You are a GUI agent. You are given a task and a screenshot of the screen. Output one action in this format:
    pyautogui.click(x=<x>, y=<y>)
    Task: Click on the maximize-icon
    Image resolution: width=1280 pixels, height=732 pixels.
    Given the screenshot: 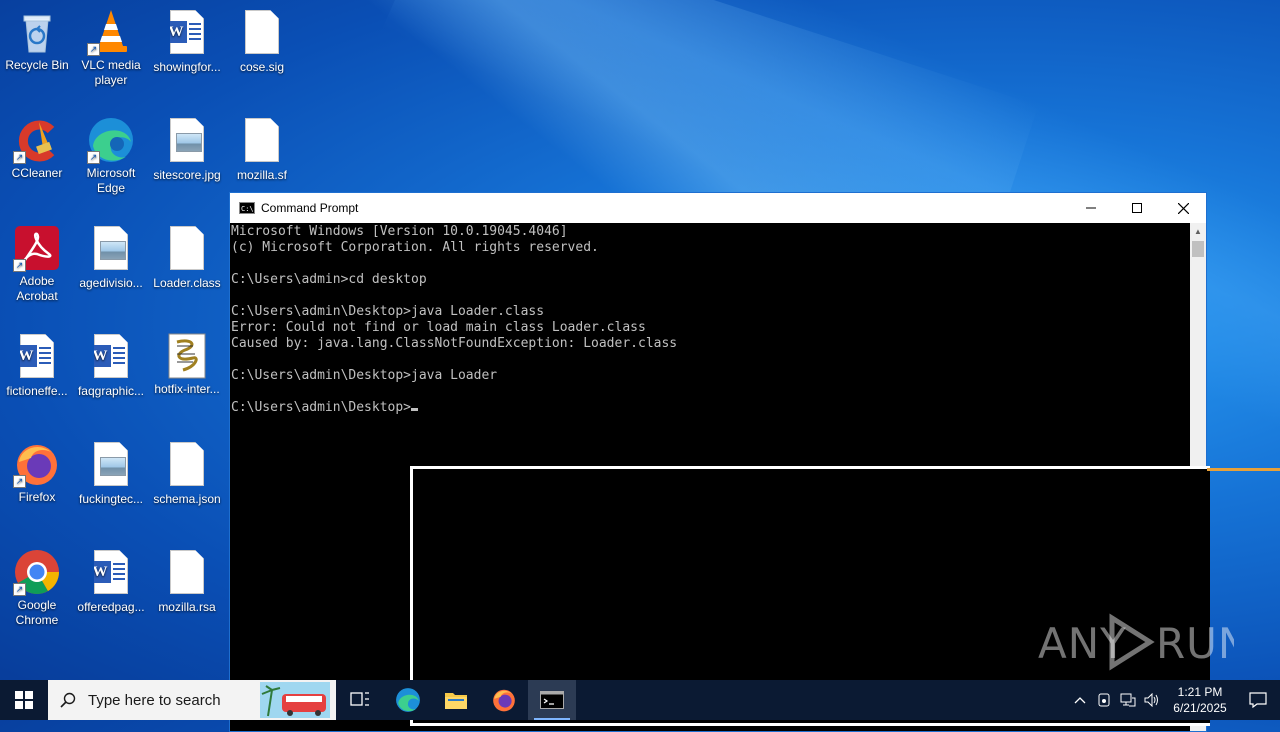 What is the action you would take?
    pyautogui.click(x=1137, y=208)
    